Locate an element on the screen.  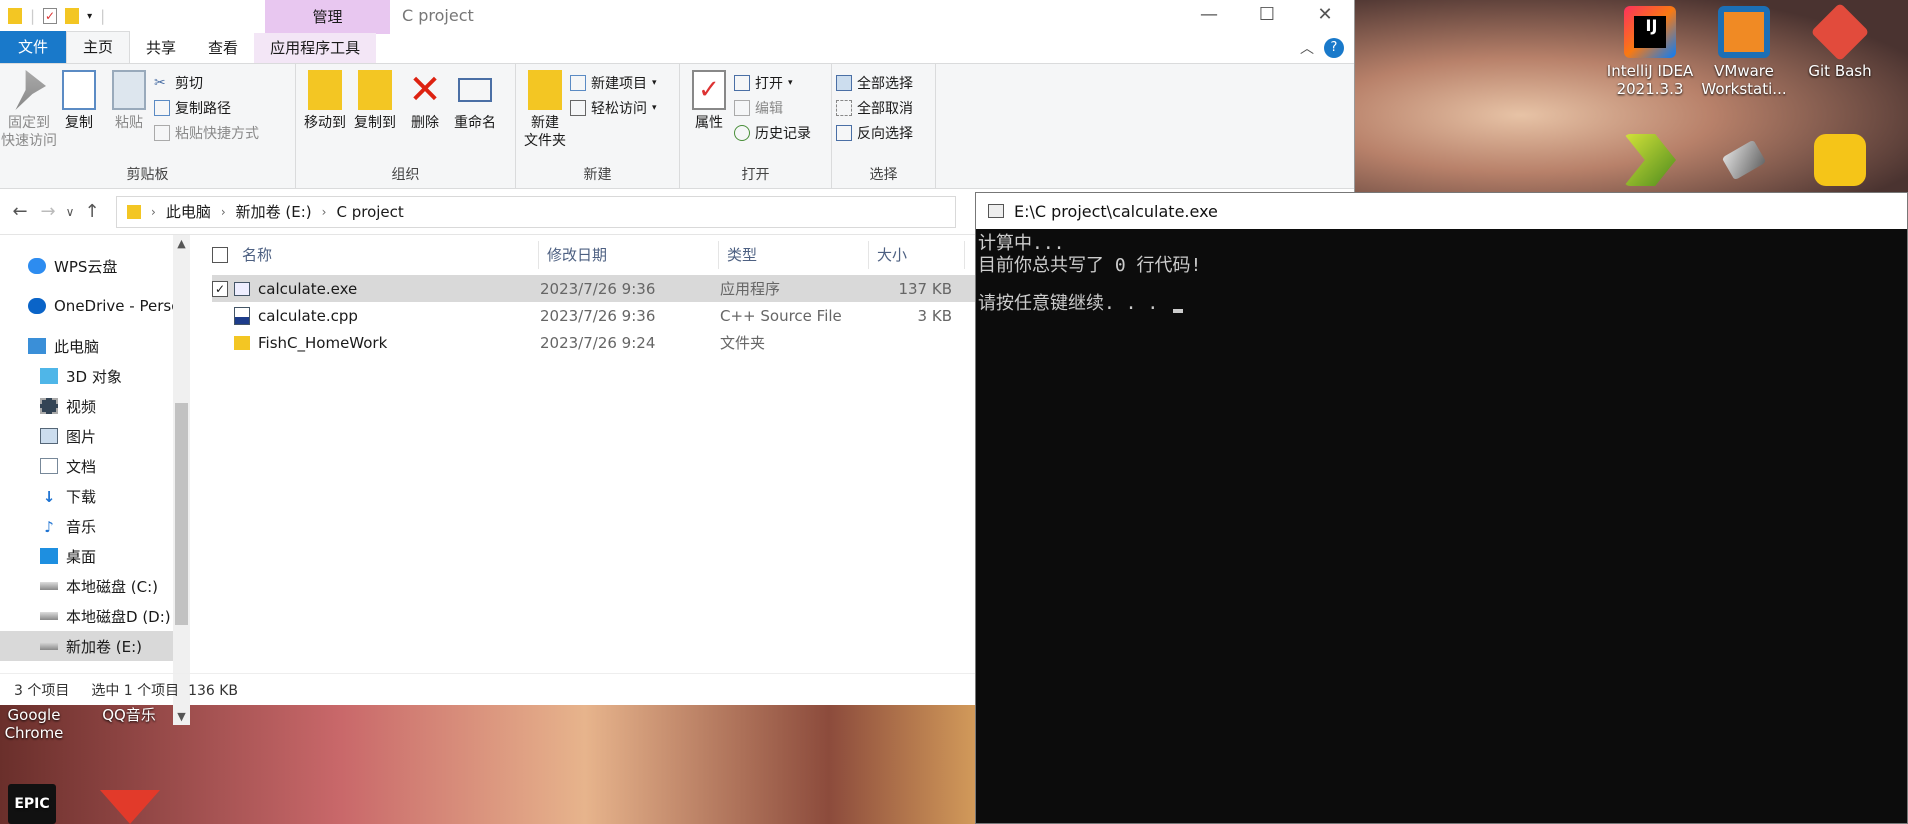
scrollbar-thumb is located at coordinates (181, 514).